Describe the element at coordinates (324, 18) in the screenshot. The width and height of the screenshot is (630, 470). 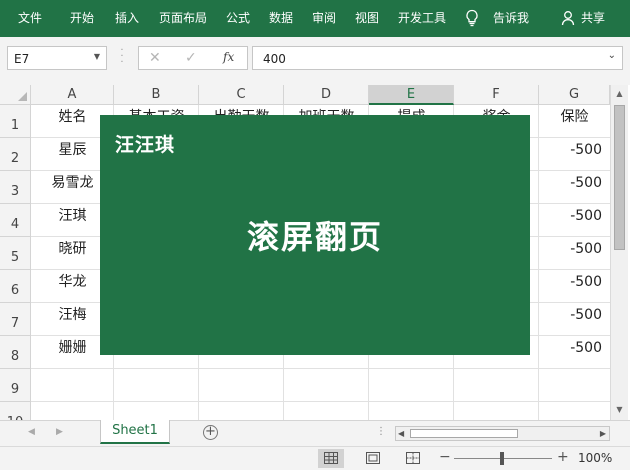
I see `tab-review: 审阅` at that location.